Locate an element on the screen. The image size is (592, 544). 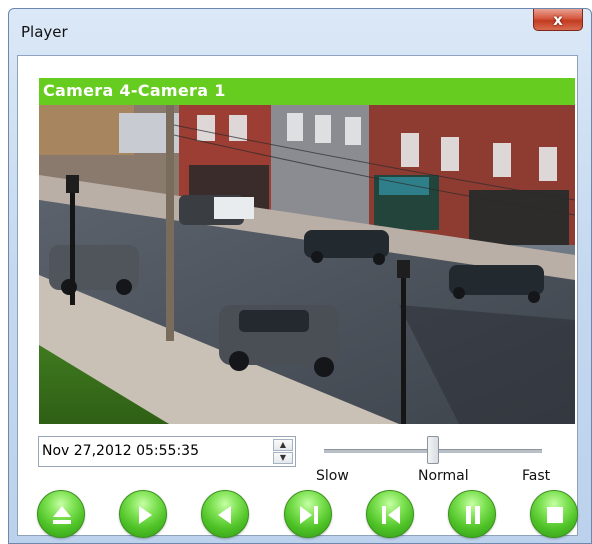
step-forward-icon is located at coordinates (309, 515).